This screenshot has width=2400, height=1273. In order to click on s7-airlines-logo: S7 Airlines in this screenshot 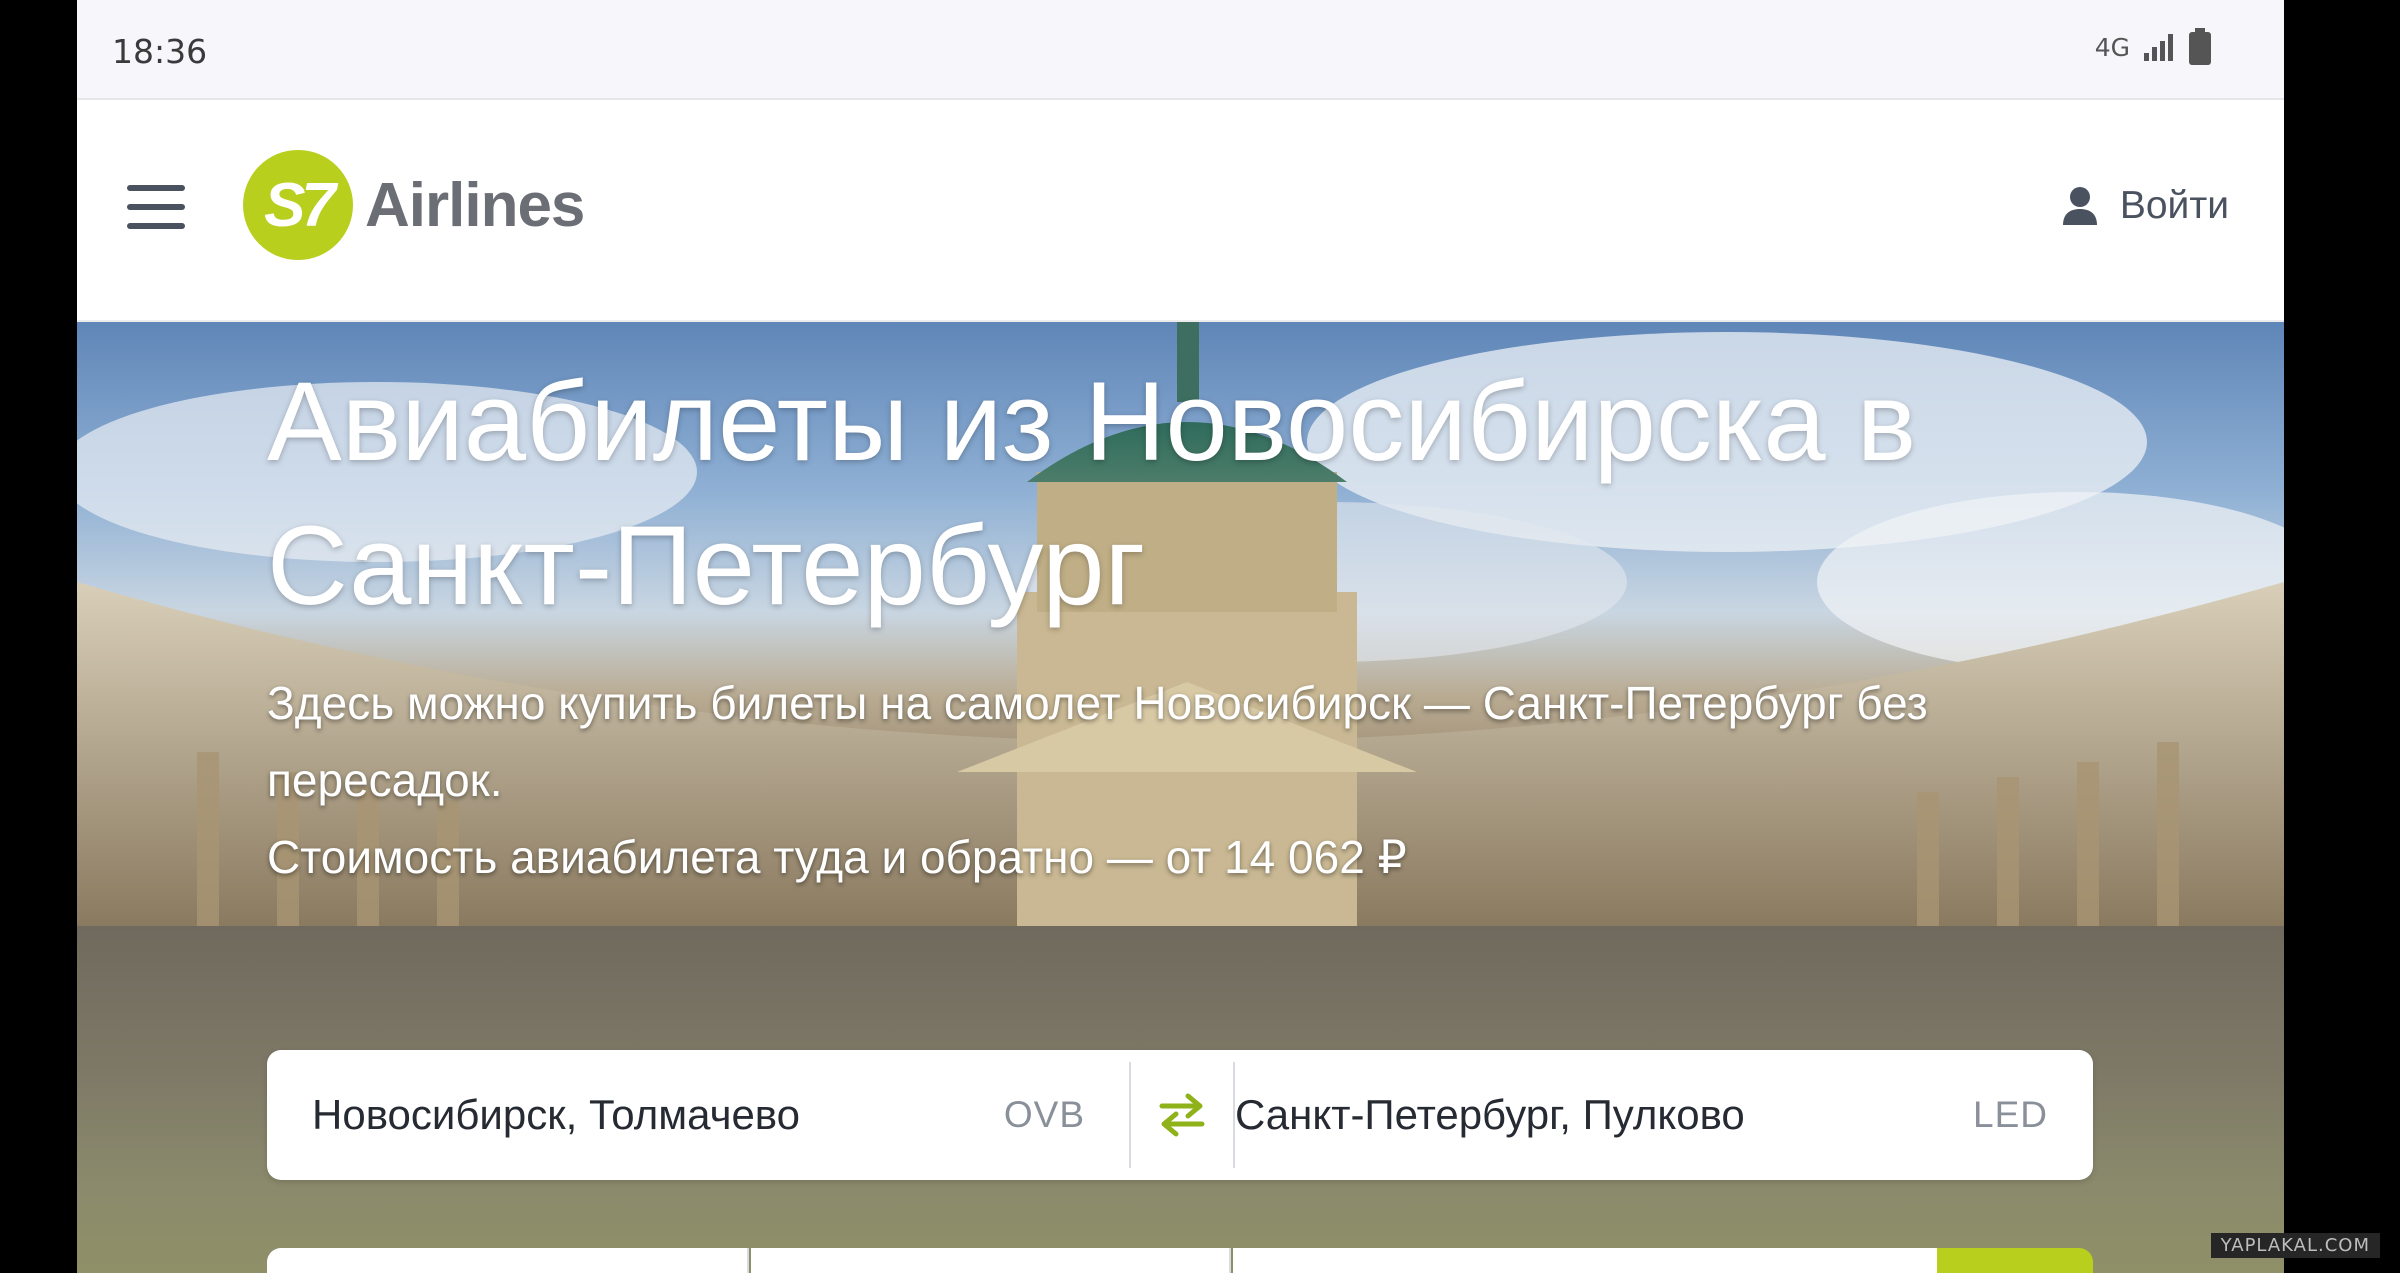, I will do `click(414, 205)`.